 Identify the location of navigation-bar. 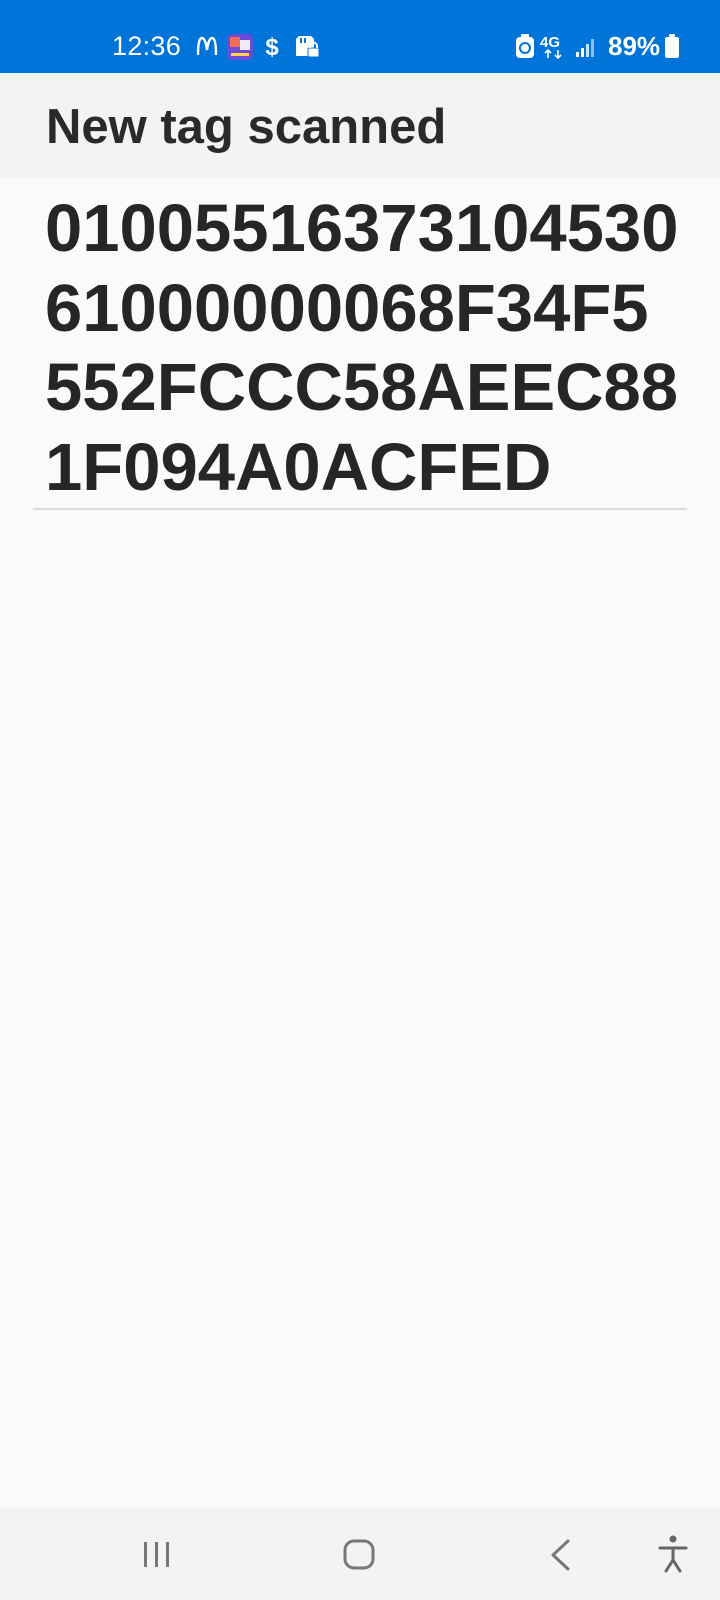
(360, 1554).